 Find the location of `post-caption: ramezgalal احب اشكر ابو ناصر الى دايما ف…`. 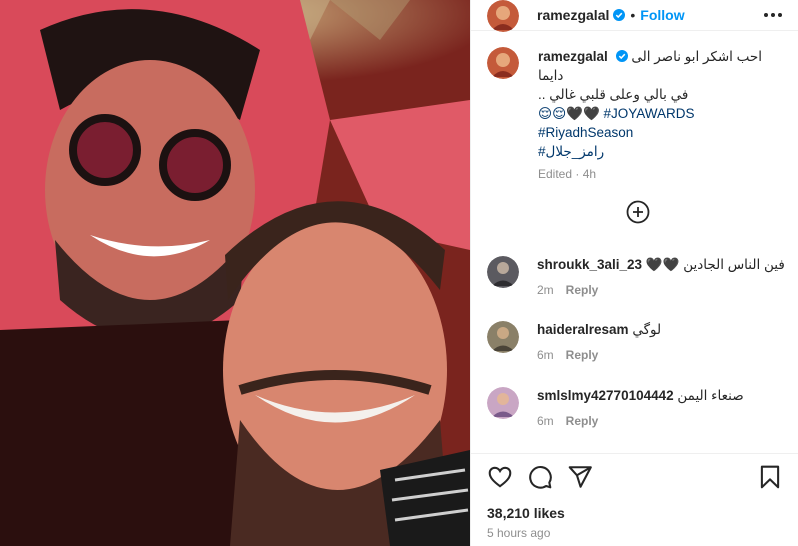

post-caption: ramezgalal احب اشكر ابو ناصر الى دايما ف… is located at coordinates (634, 107).